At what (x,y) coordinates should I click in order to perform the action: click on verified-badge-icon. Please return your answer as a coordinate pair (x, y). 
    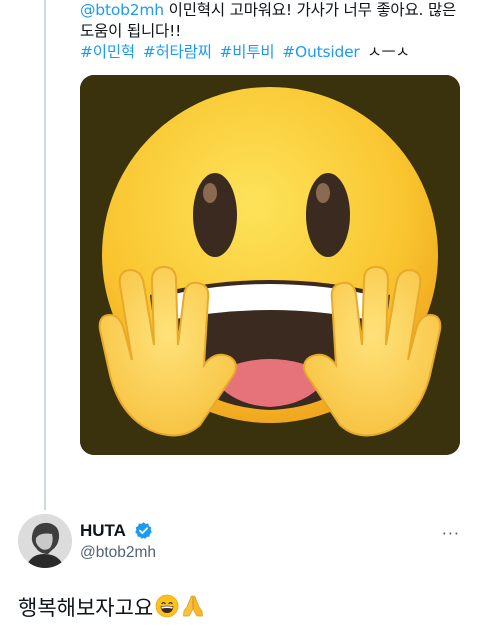
    Looking at the image, I should click on (143, 530).